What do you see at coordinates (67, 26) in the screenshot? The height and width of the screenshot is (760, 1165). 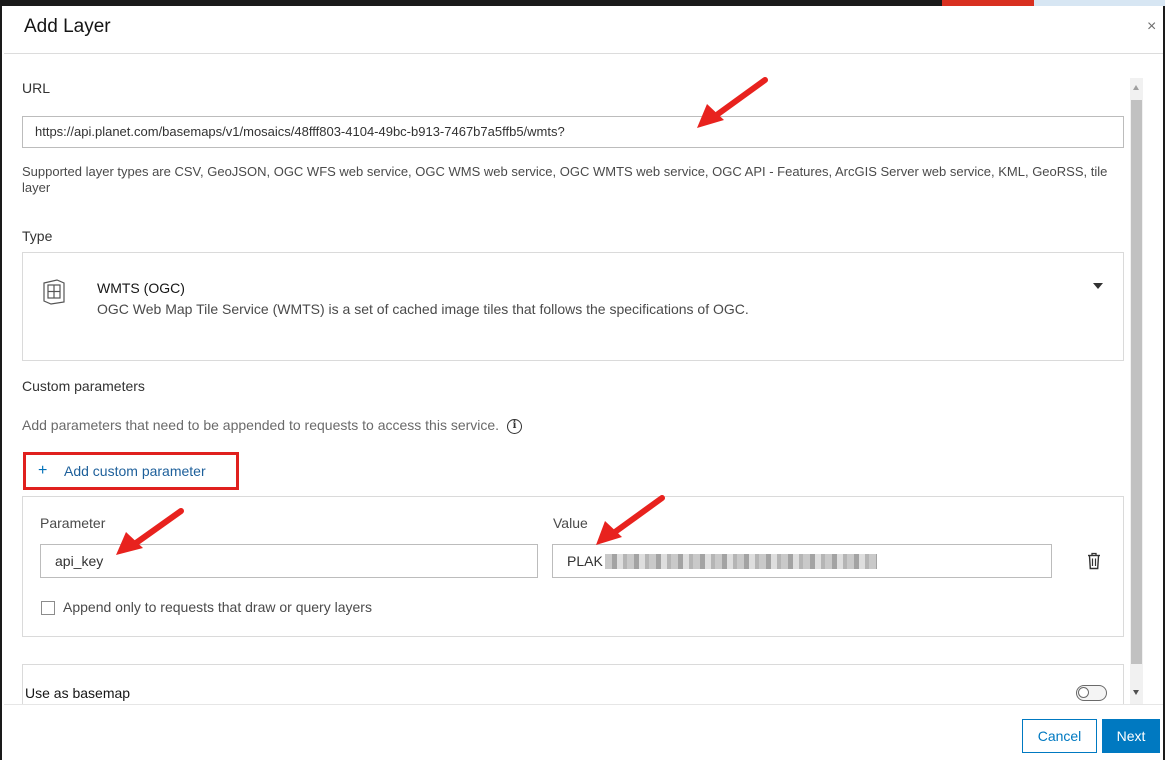 I see `dialog-title: Add Layer` at bounding box center [67, 26].